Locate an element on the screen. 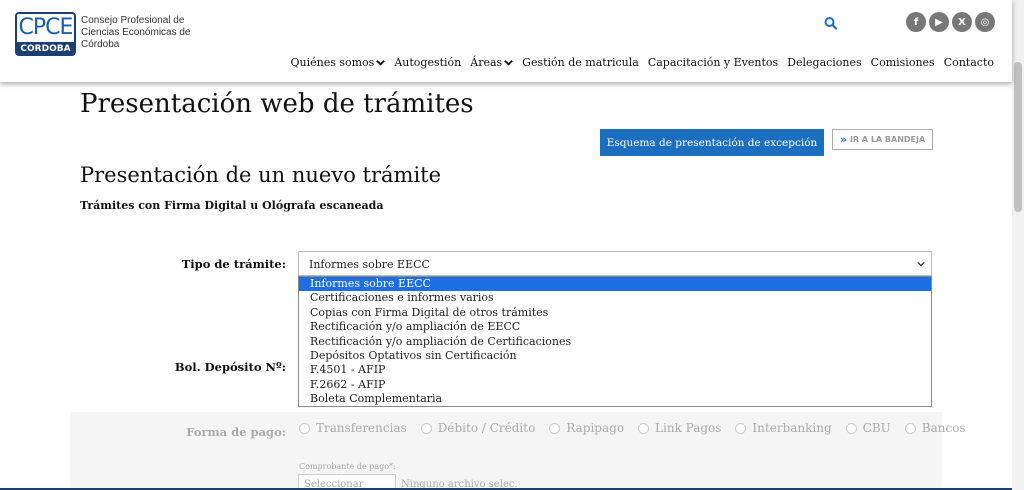 The width and height of the screenshot is (1024, 490). nav-gestion-matricula: Gestión de matricula is located at coordinates (580, 62).